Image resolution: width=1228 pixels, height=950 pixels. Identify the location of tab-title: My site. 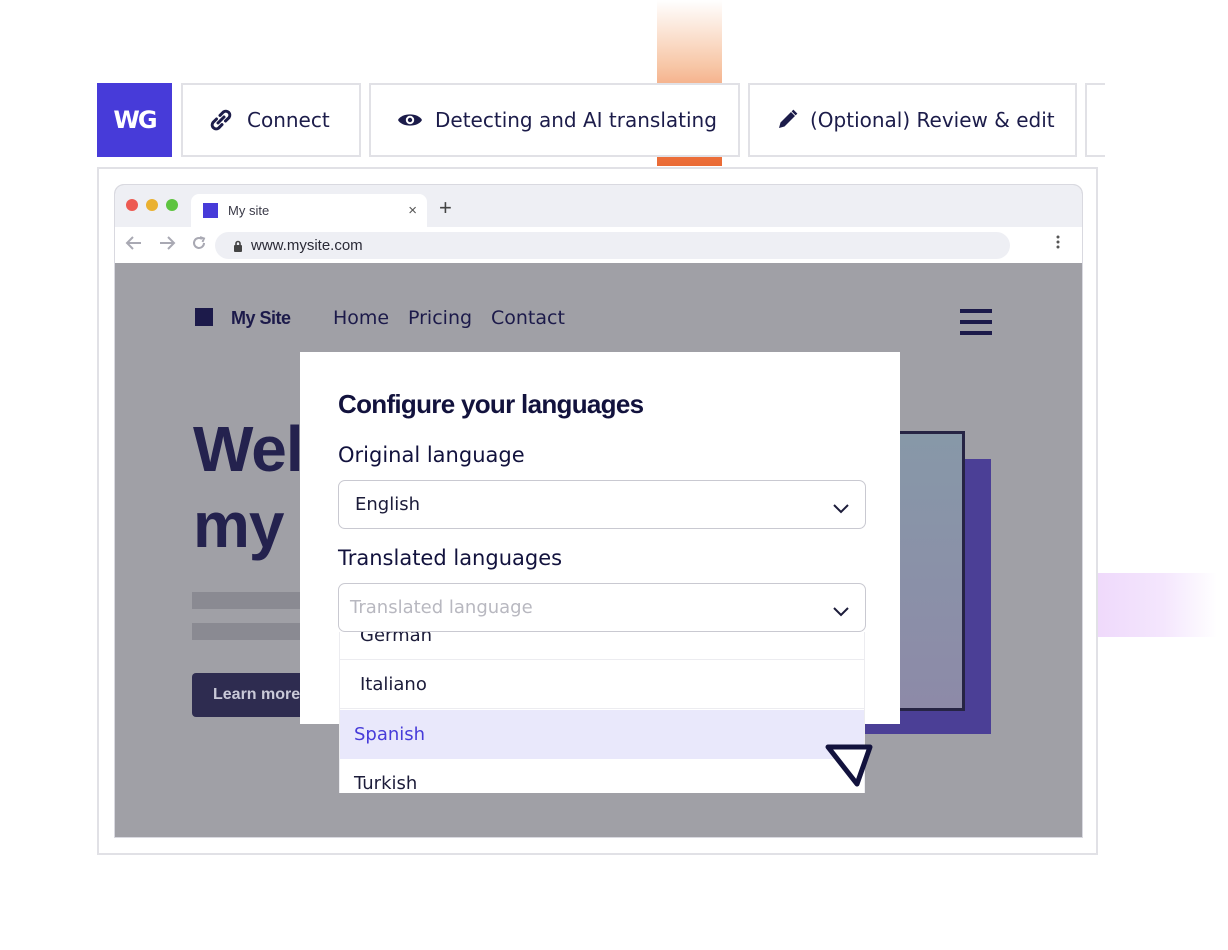
(249, 210).